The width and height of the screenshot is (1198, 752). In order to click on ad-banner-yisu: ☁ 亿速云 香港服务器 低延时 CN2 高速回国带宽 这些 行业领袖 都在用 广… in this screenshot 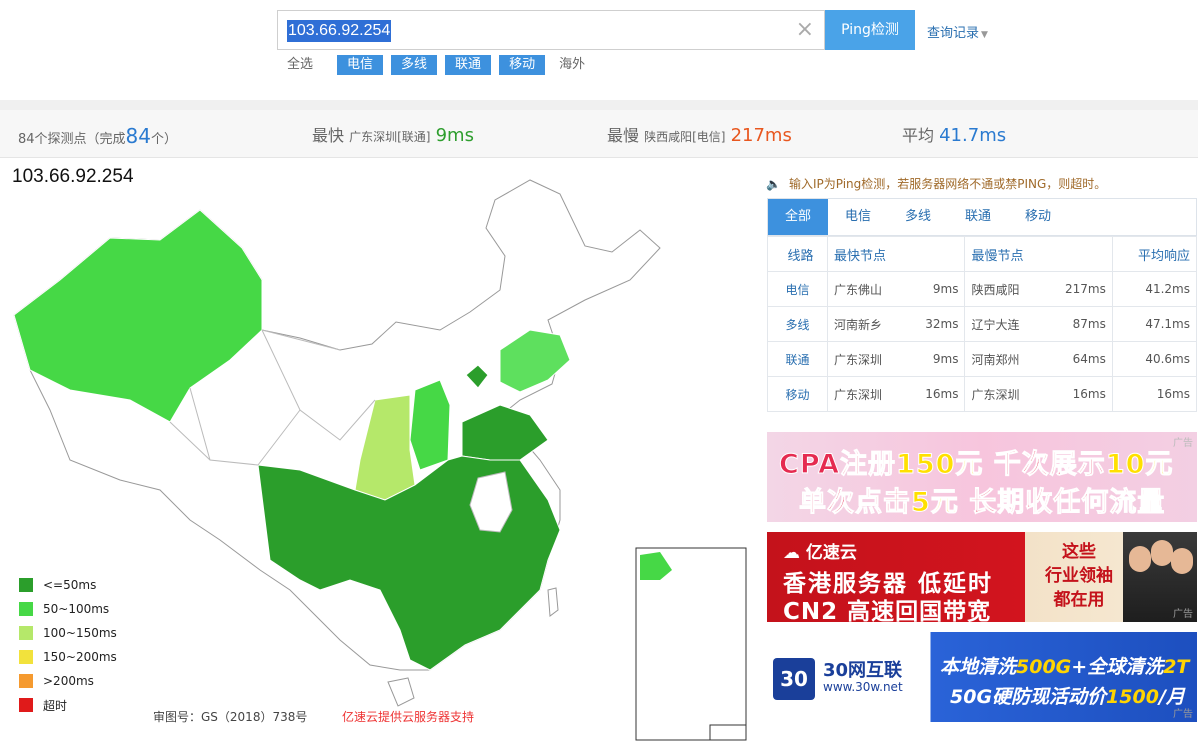, I will do `click(982, 577)`.